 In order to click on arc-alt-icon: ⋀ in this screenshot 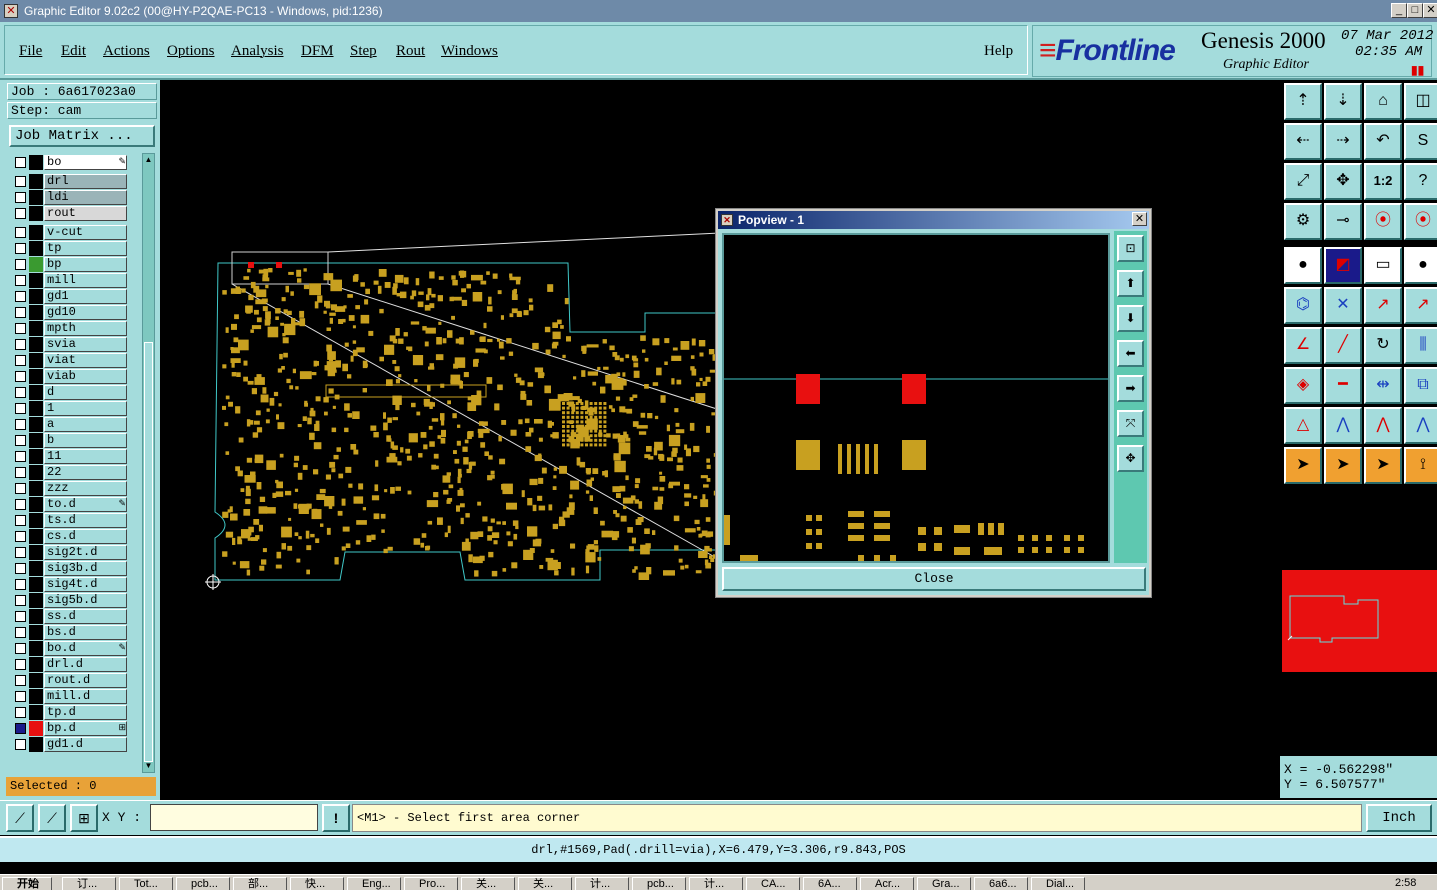, I will do `click(1420, 425)`.